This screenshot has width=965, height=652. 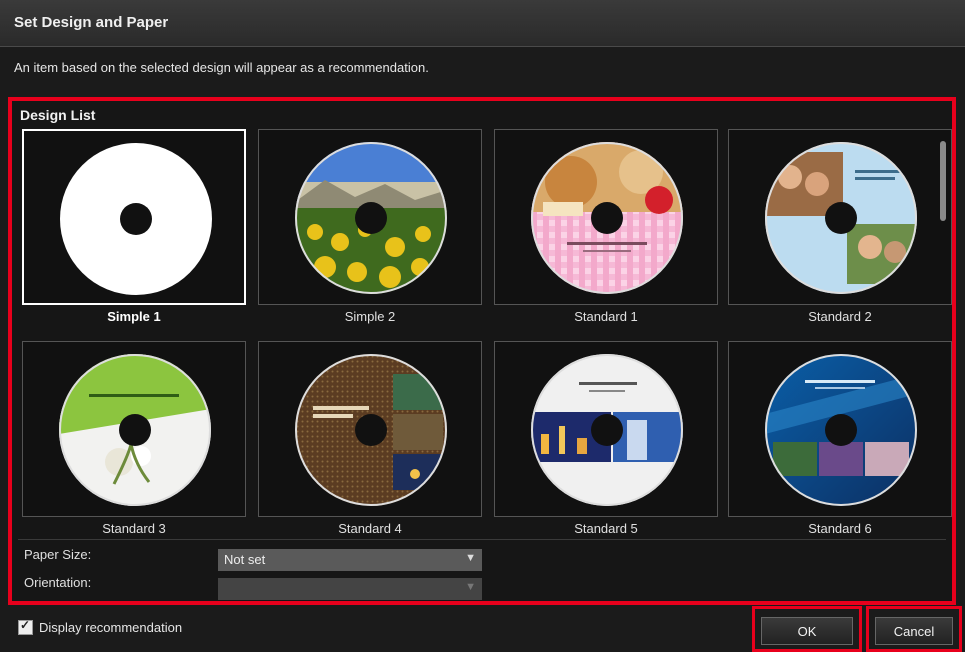 I want to click on orientation-label: Orientation:, so click(x=58, y=582).